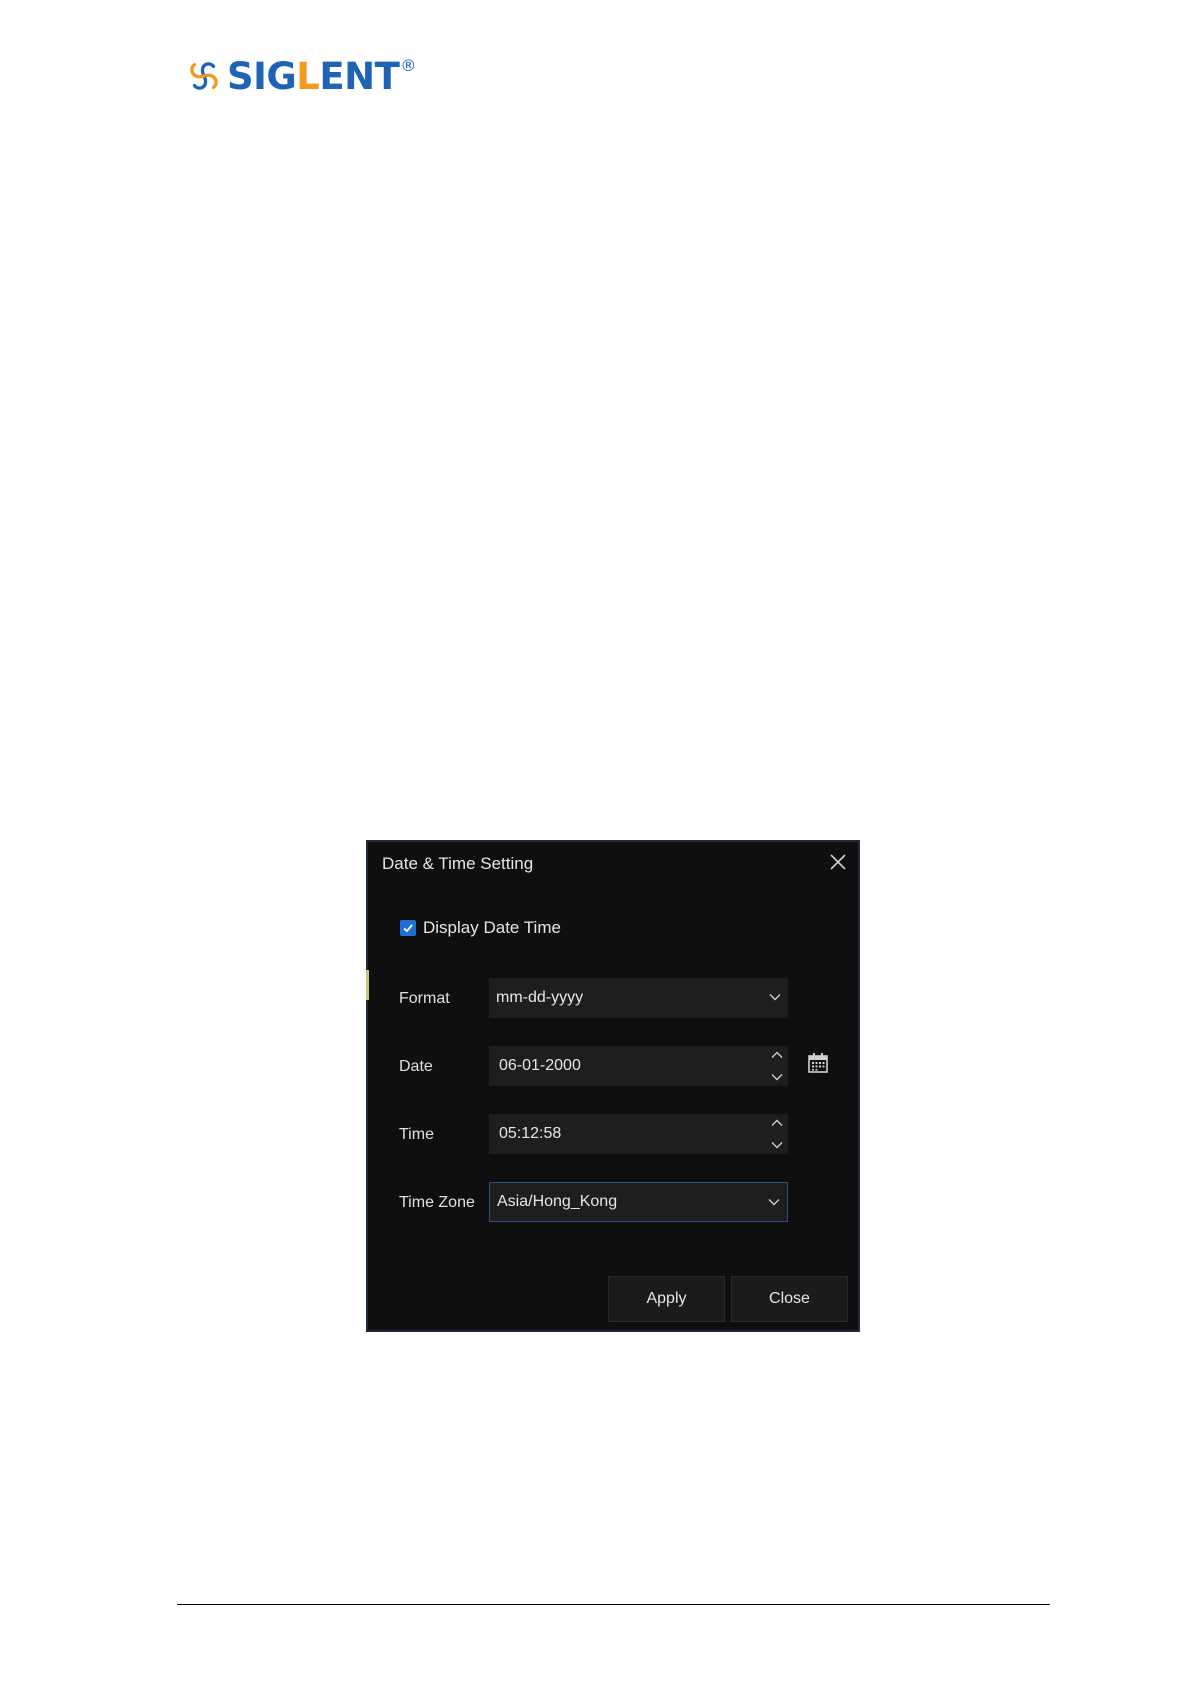 Image resolution: width=1192 pixels, height=1685 pixels. What do you see at coordinates (638, 1134) in the screenshot?
I see `time-spinbox: 05:12:58` at bounding box center [638, 1134].